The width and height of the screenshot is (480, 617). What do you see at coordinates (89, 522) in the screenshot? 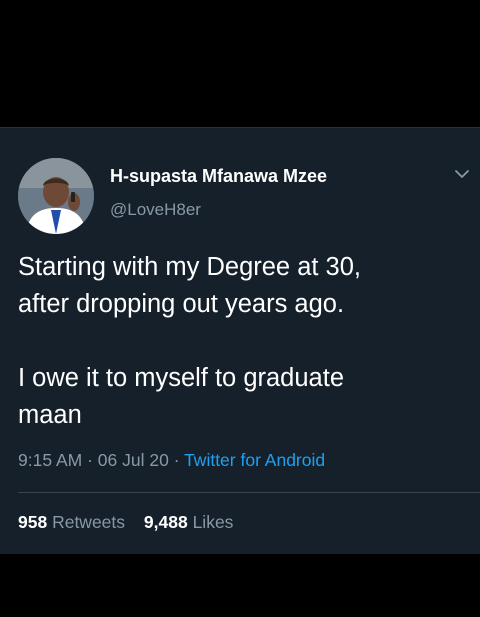
I see `retweet-label: Retweets` at bounding box center [89, 522].